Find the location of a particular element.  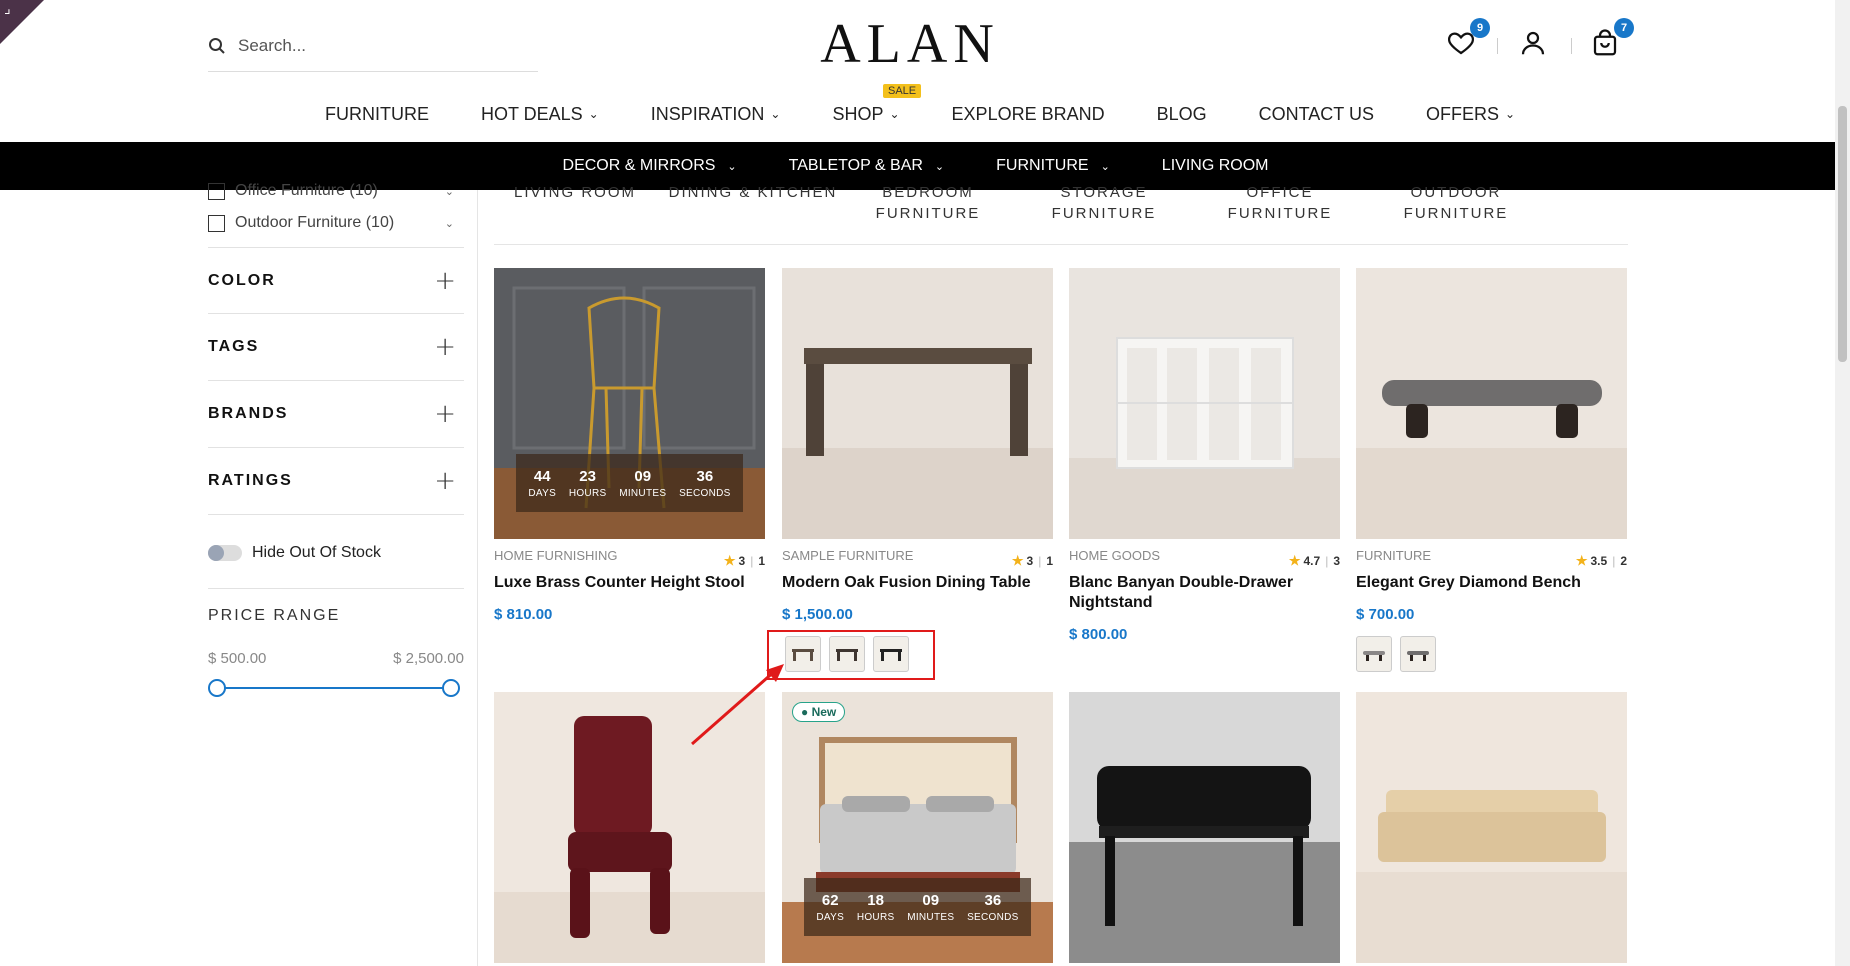

nav-label: BLOG is located at coordinates (1181, 113).